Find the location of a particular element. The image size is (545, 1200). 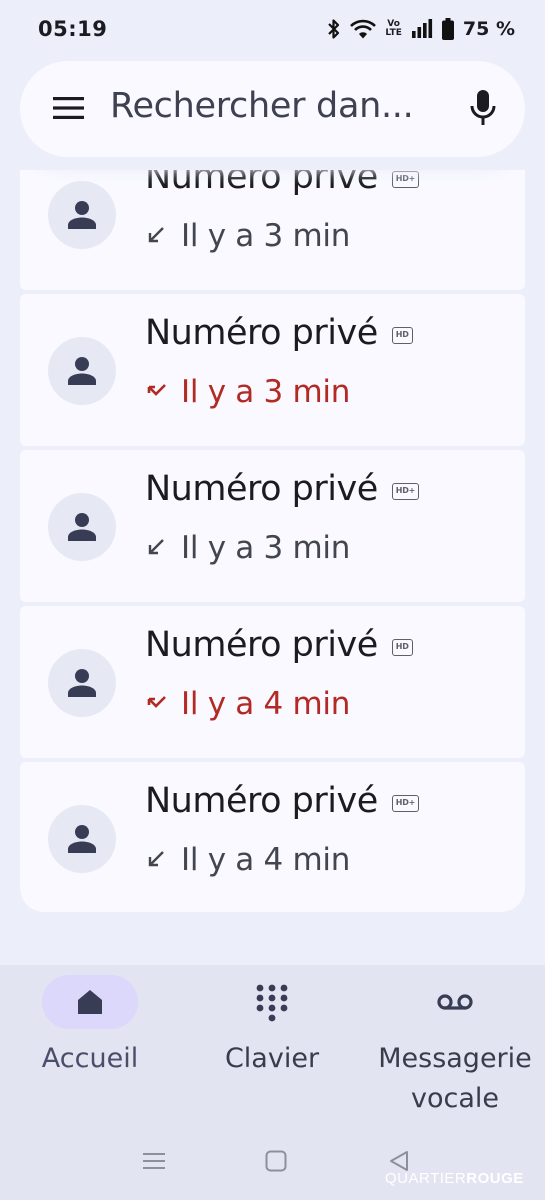

nav-keypad-pill is located at coordinates (272, 1002).